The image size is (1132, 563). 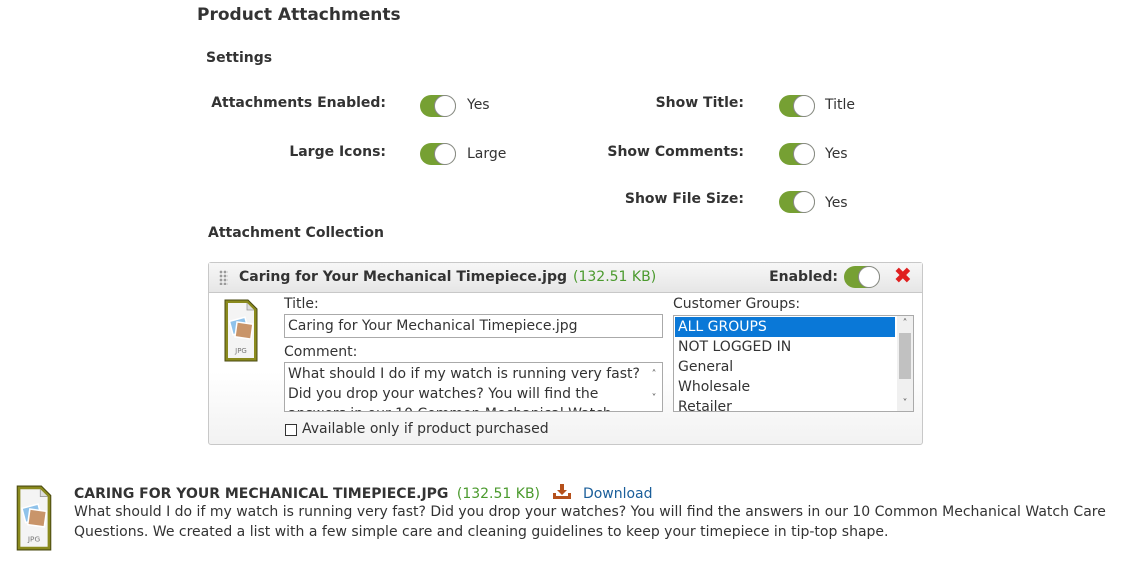 I want to click on show-file-size-value: Yes, so click(x=836, y=203).